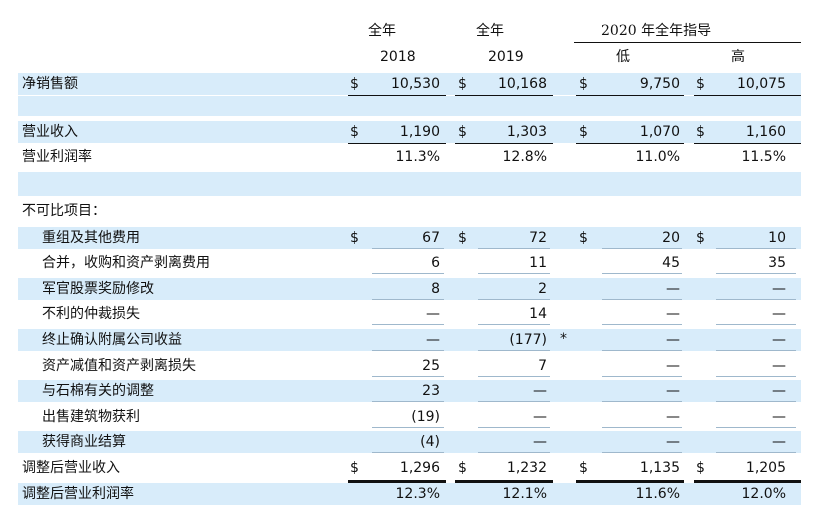  What do you see at coordinates (91, 314) in the screenshot?
I see `row-label: 不利的仲裁损失` at bounding box center [91, 314].